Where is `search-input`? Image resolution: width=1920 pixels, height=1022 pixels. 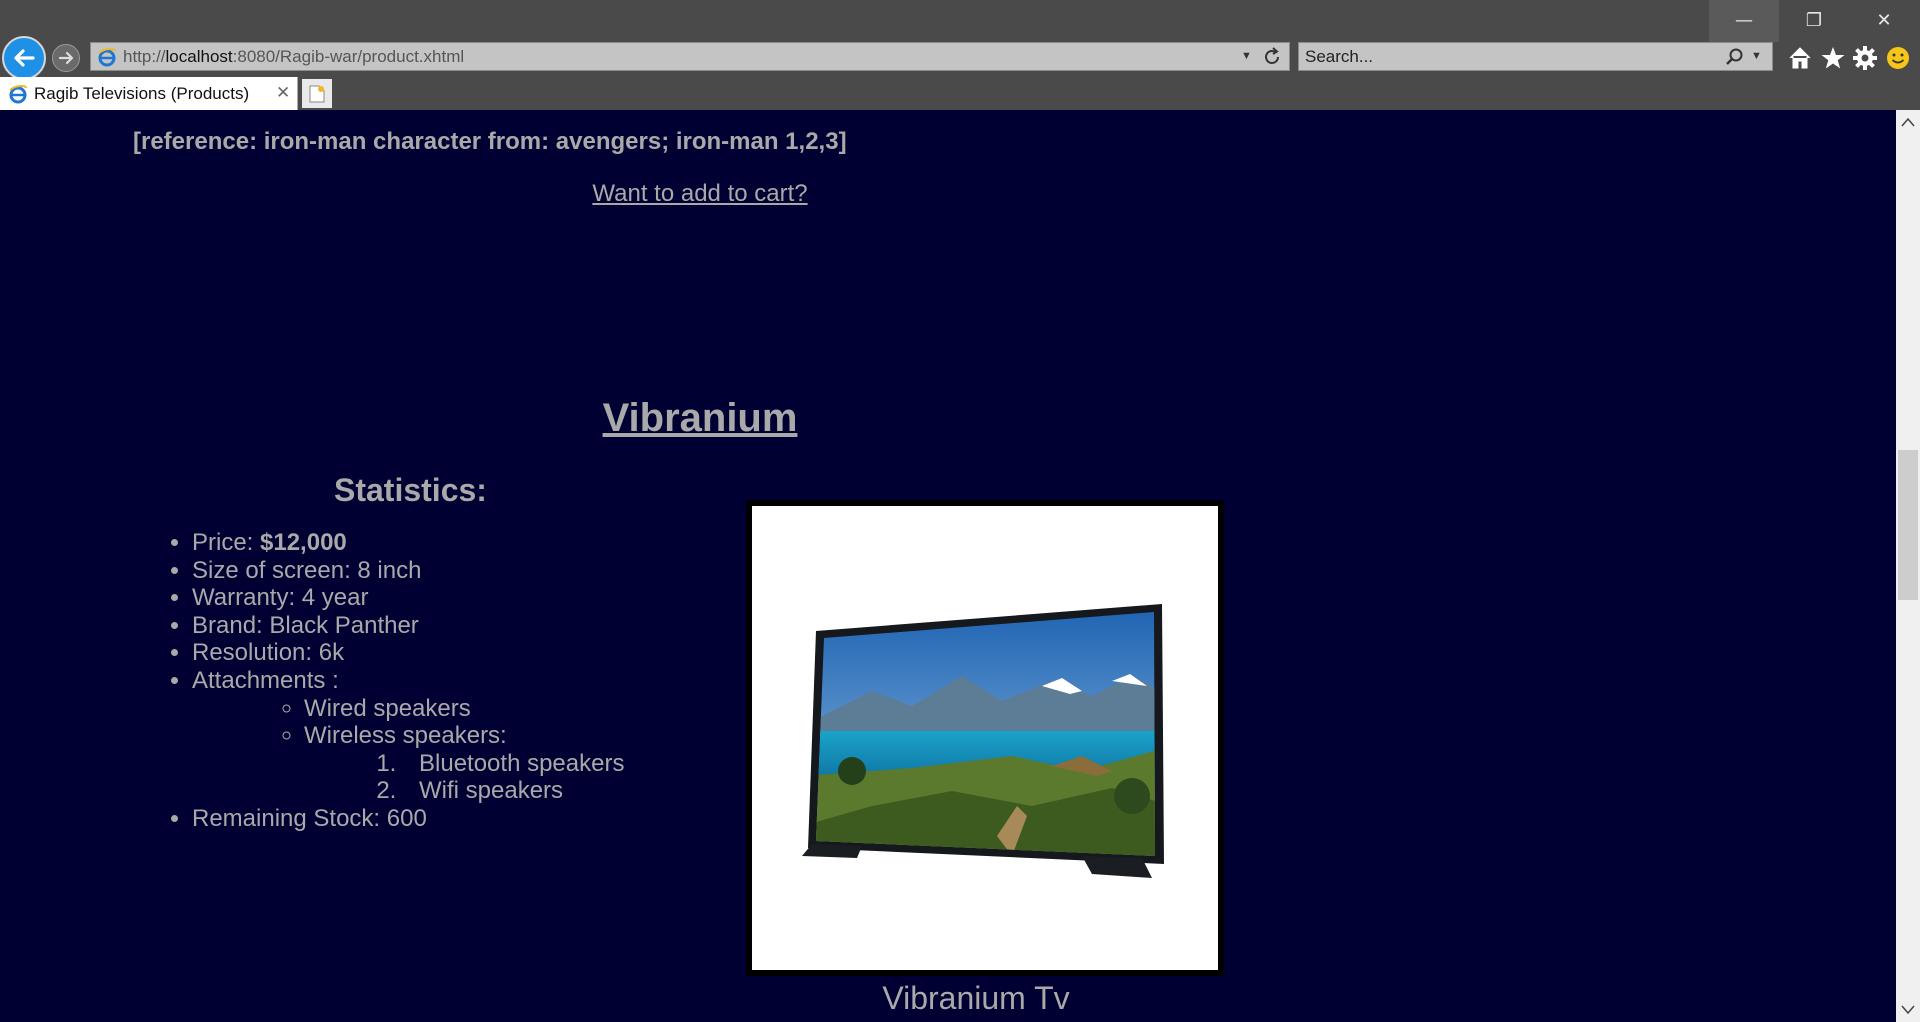 search-input is located at coordinates (1505, 56).